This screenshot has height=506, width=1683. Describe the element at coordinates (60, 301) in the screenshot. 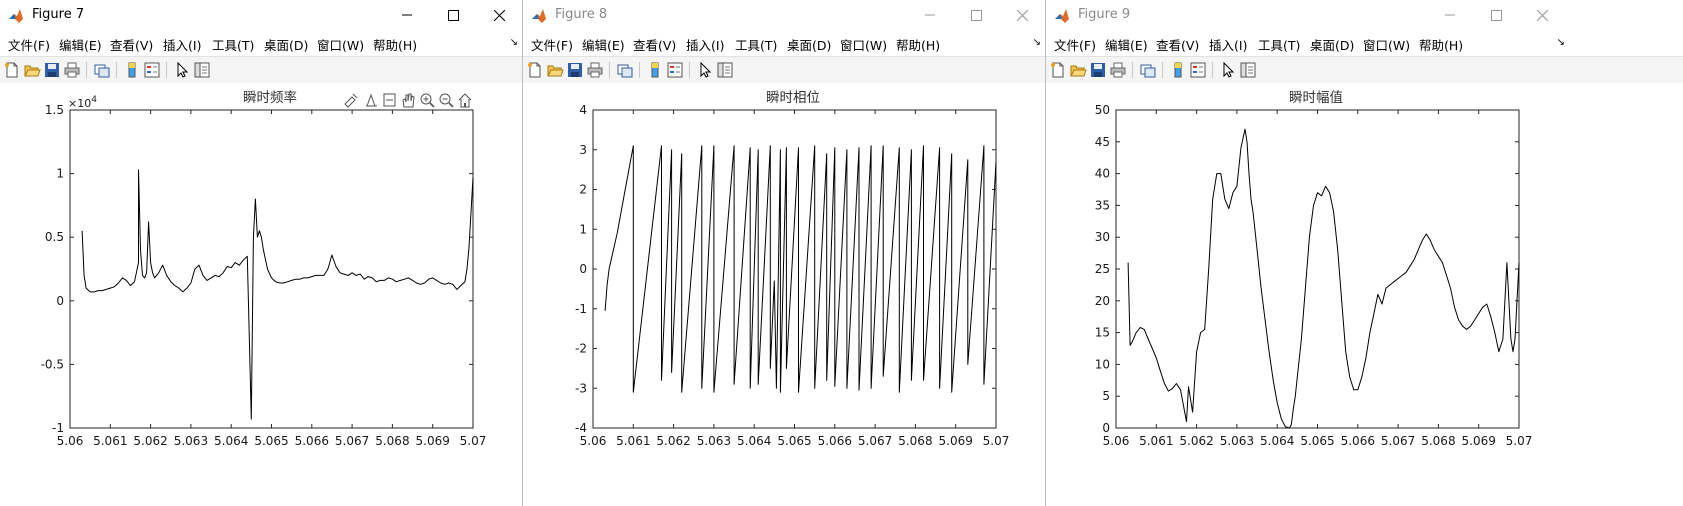

I see `y-tick-label: 0` at that location.